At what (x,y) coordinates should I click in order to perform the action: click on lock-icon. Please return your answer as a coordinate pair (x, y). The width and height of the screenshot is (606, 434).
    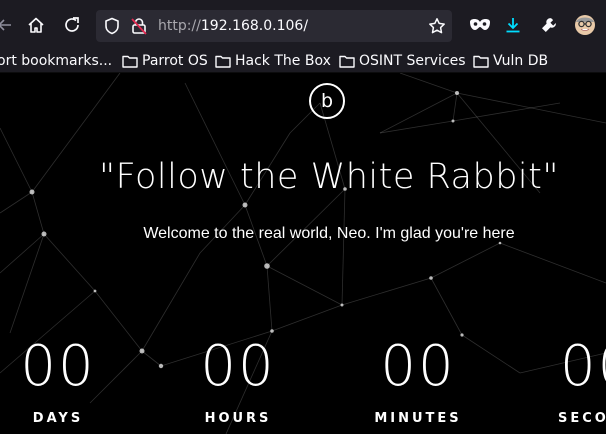
    Looking at the image, I should click on (139, 28).